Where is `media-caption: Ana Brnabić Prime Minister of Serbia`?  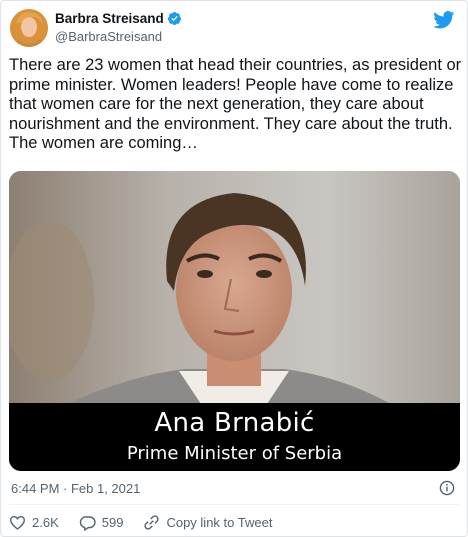 media-caption: Ana Brnabić Prime Minister of Serbia is located at coordinates (234, 437).